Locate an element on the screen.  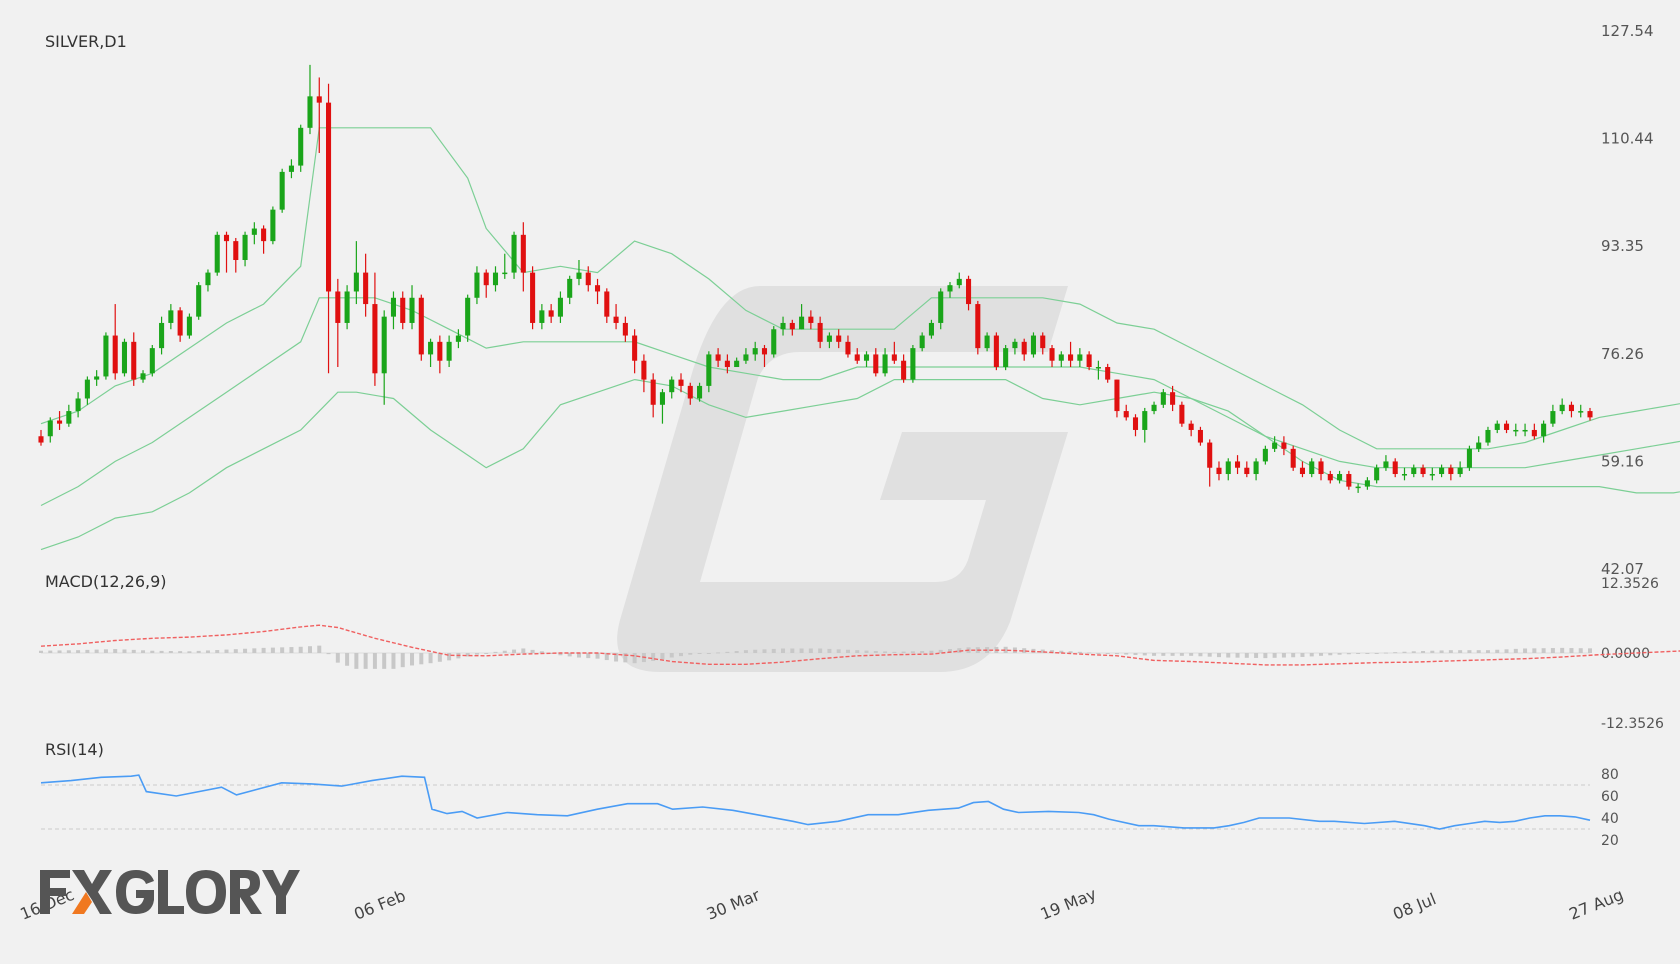
rsi-tick-label: 80 is located at coordinates (1610, 775).